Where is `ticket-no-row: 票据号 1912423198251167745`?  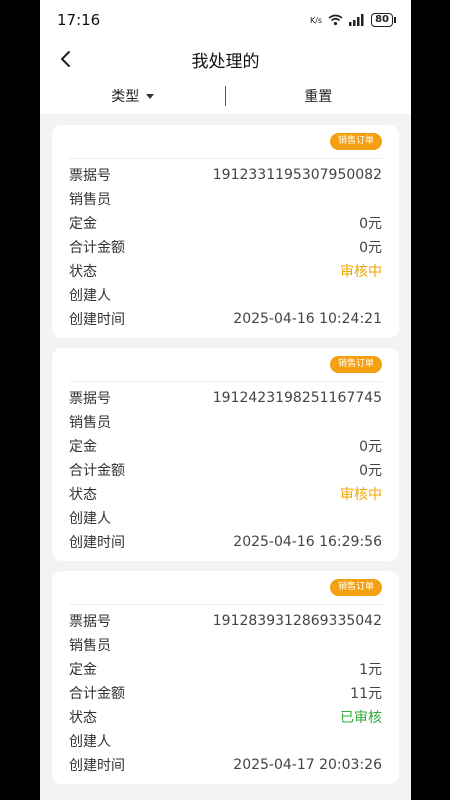 ticket-no-row: 票据号 1912423198251167745 is located at coordinates (225, 398).